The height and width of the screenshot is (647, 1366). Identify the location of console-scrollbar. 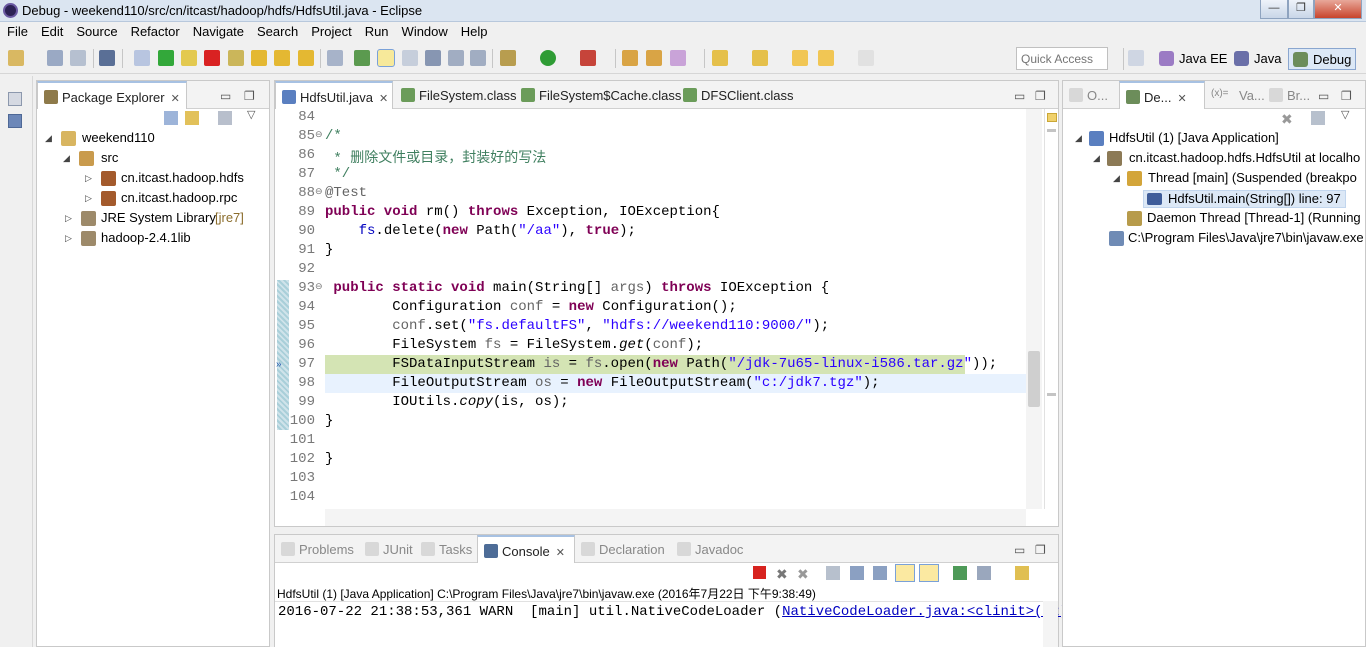
(1050, 624).